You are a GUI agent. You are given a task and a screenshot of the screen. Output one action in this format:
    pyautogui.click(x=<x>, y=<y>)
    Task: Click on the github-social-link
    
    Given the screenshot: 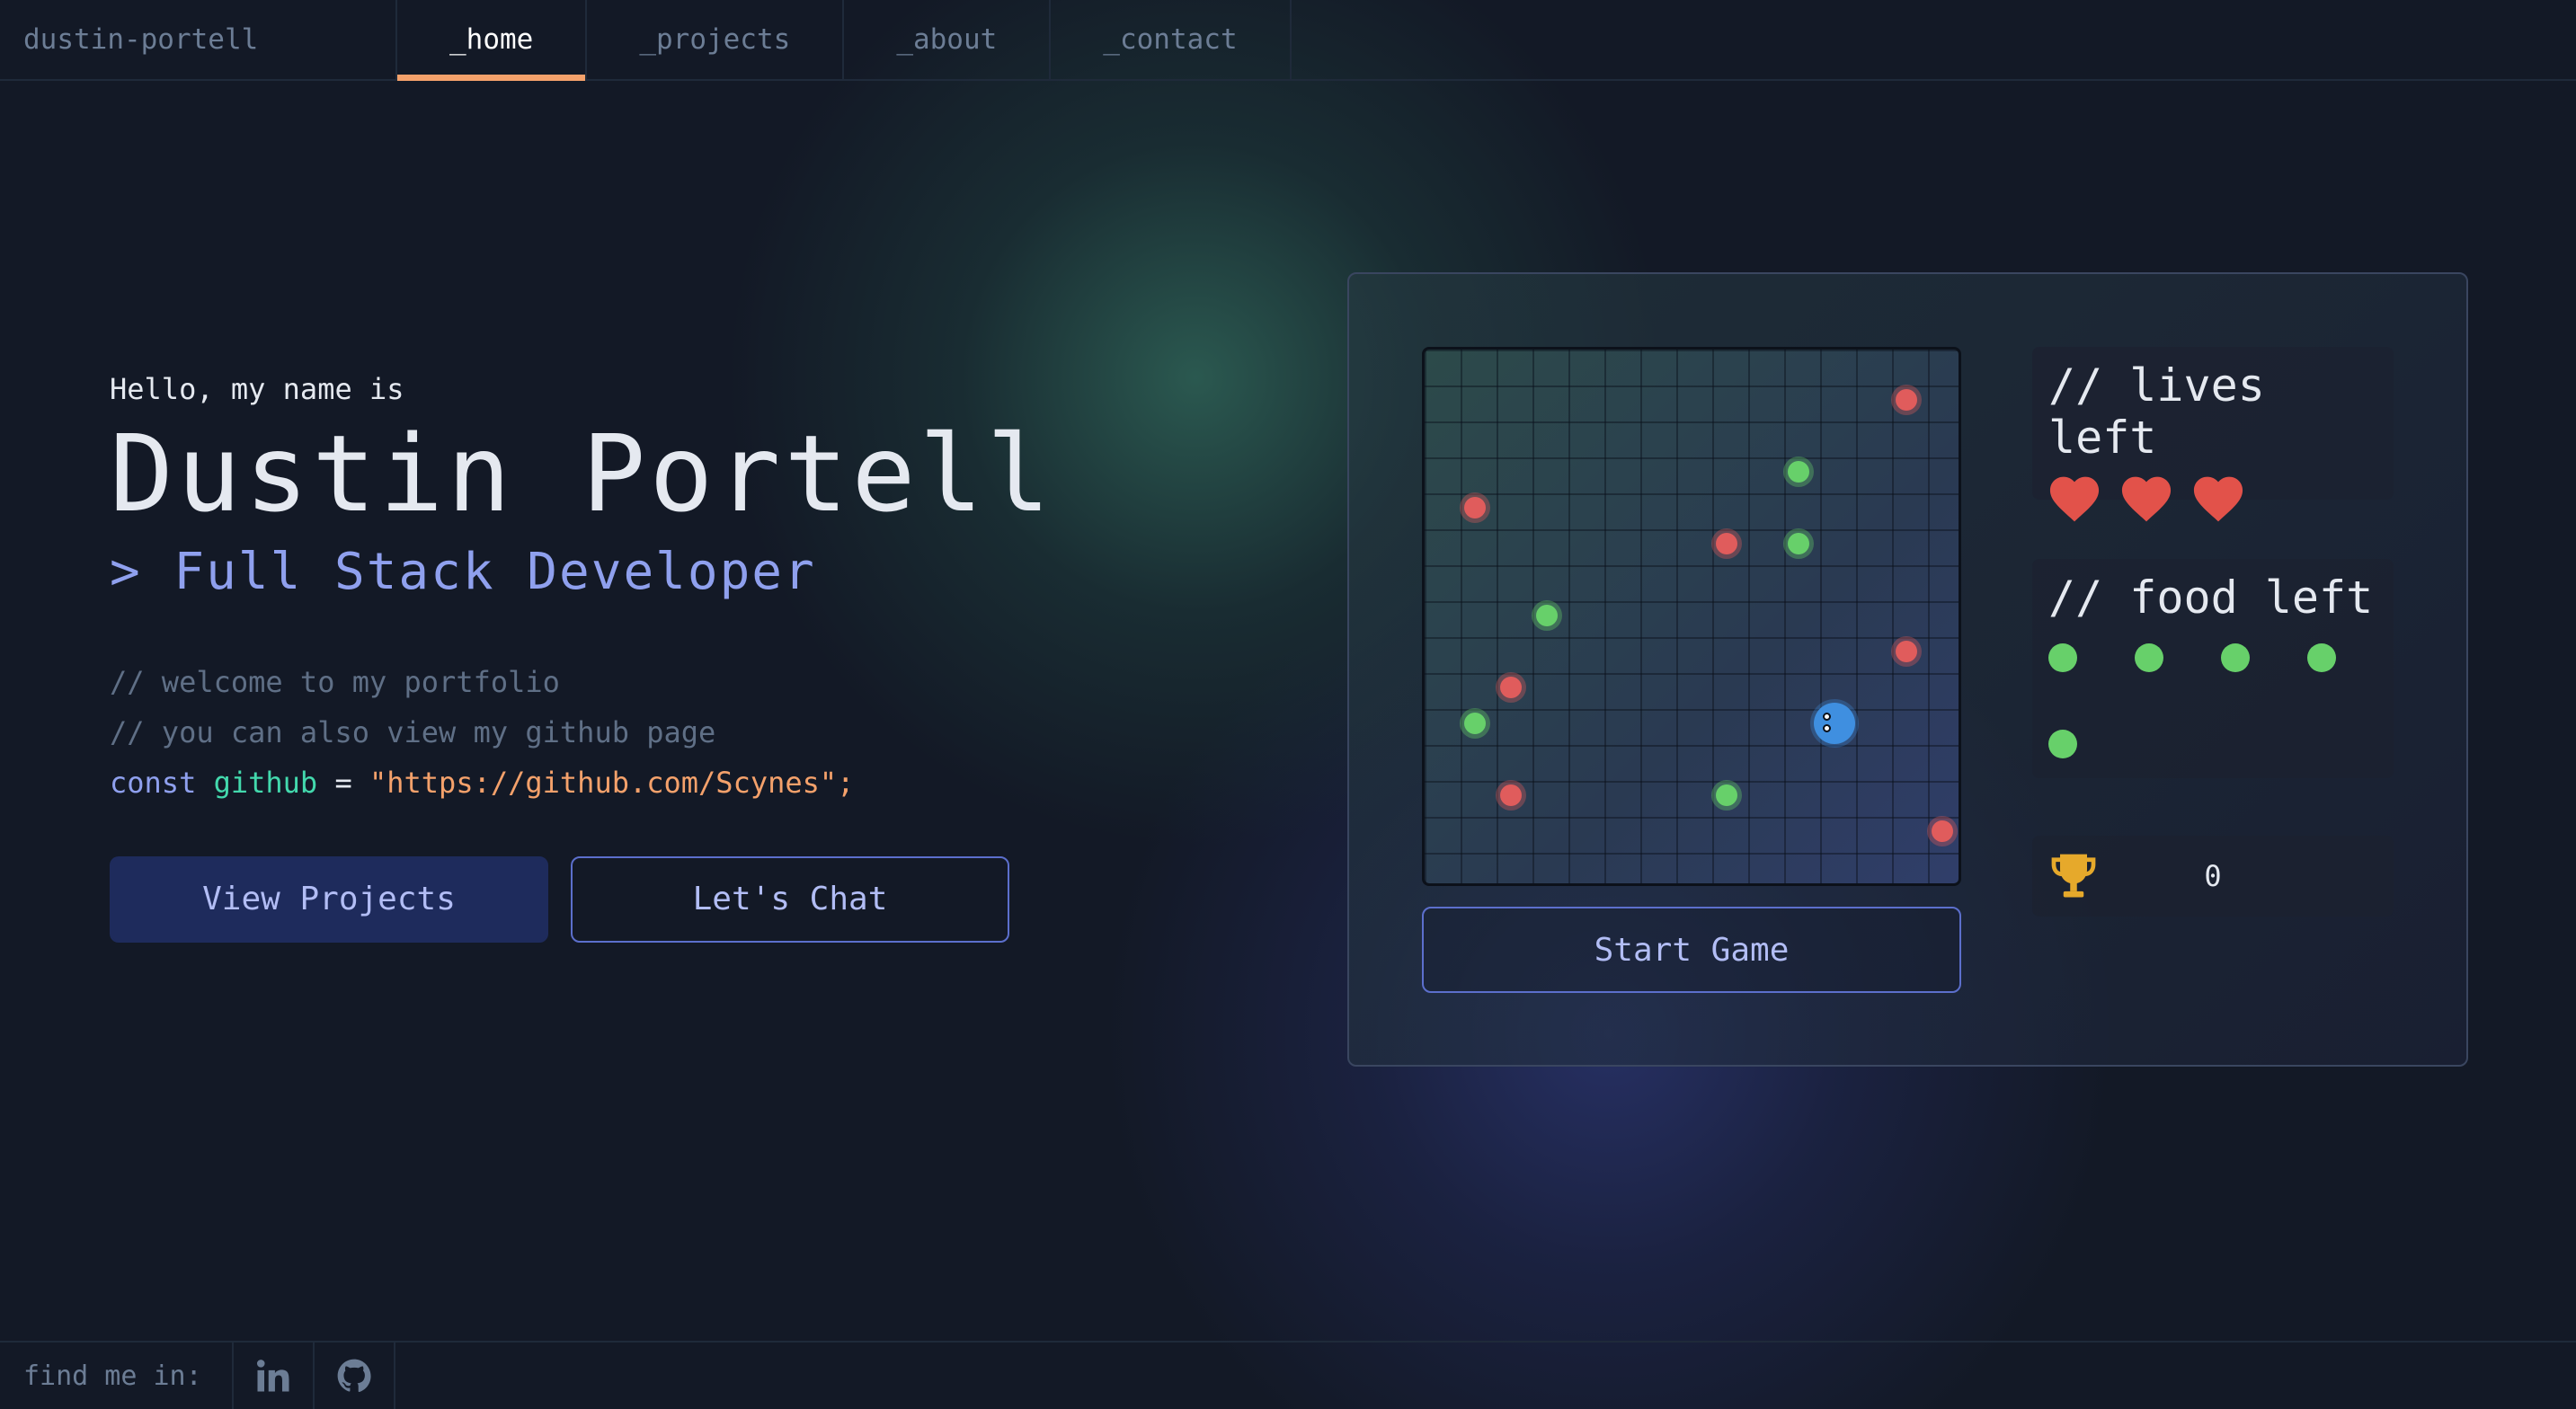 What is the action you would take?
    pyautogui.click(x=355, y=1376)
    